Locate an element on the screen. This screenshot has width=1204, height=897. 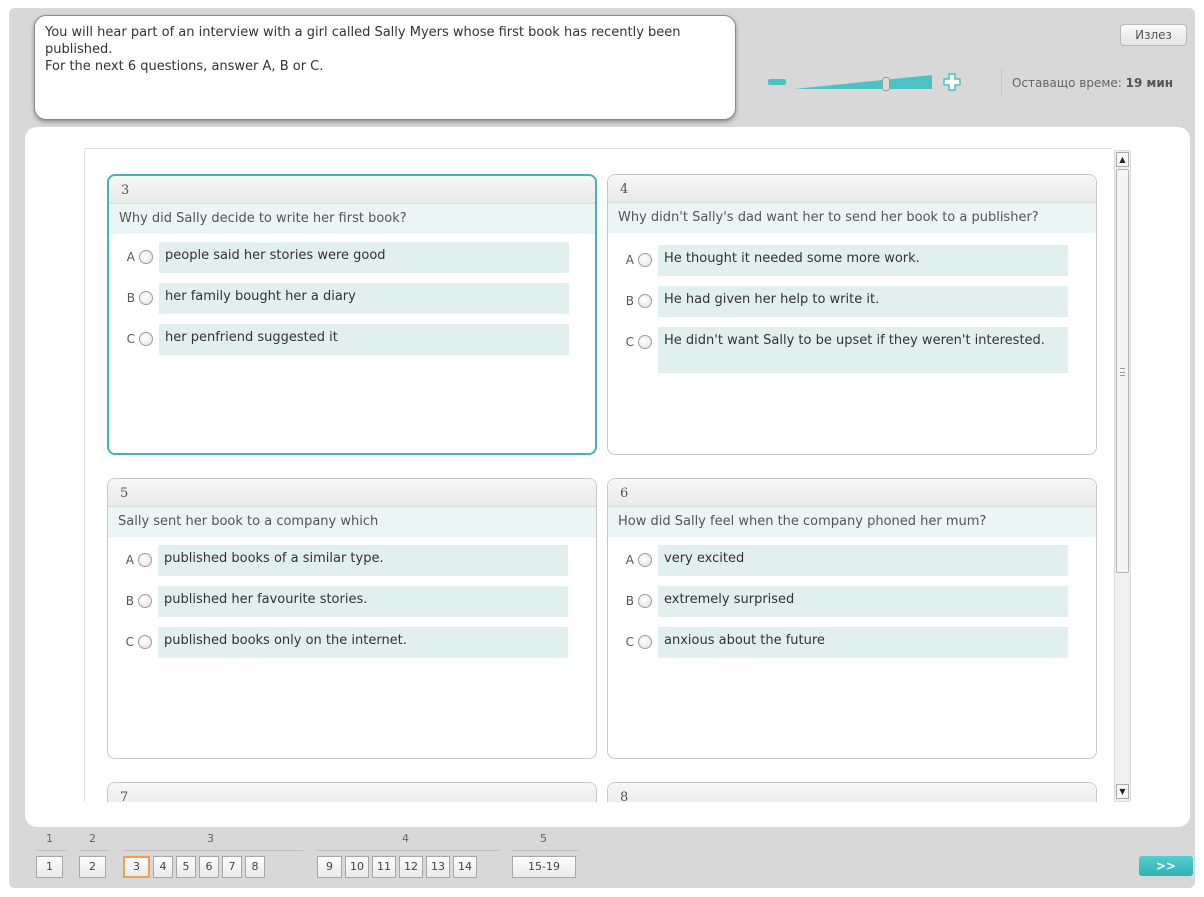
answer-option-c: C published books only on the internet. is located at coordinates (352, 642).